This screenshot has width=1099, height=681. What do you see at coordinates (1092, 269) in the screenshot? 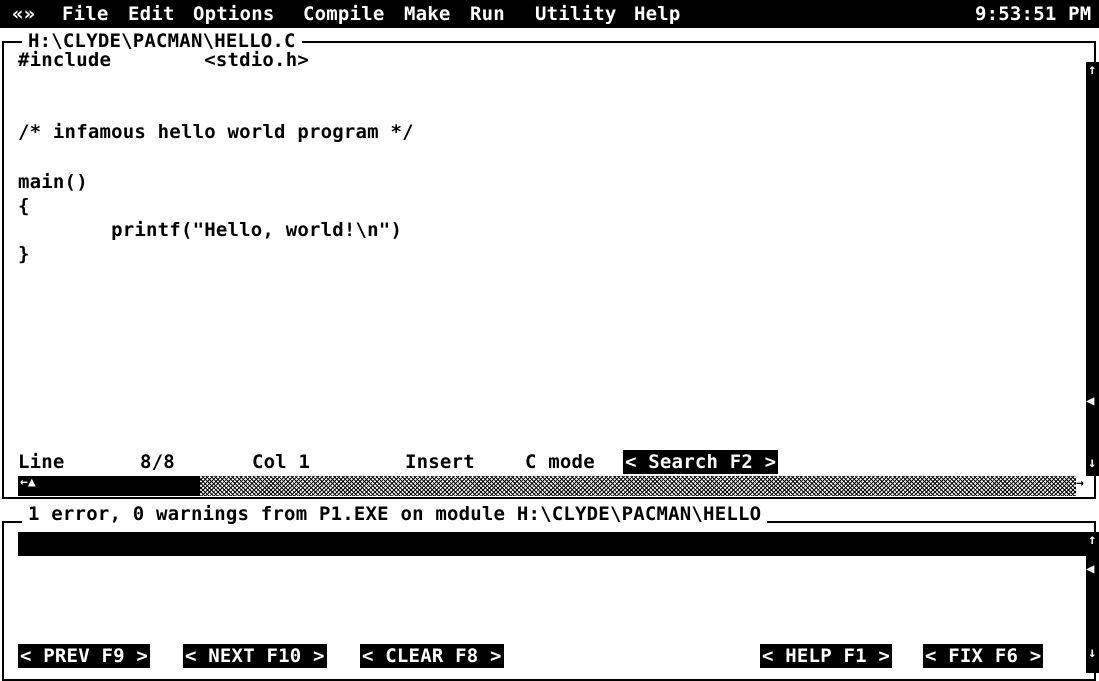
I see `editor-vertical-scrollbar` at bounding box center [1092, 269].